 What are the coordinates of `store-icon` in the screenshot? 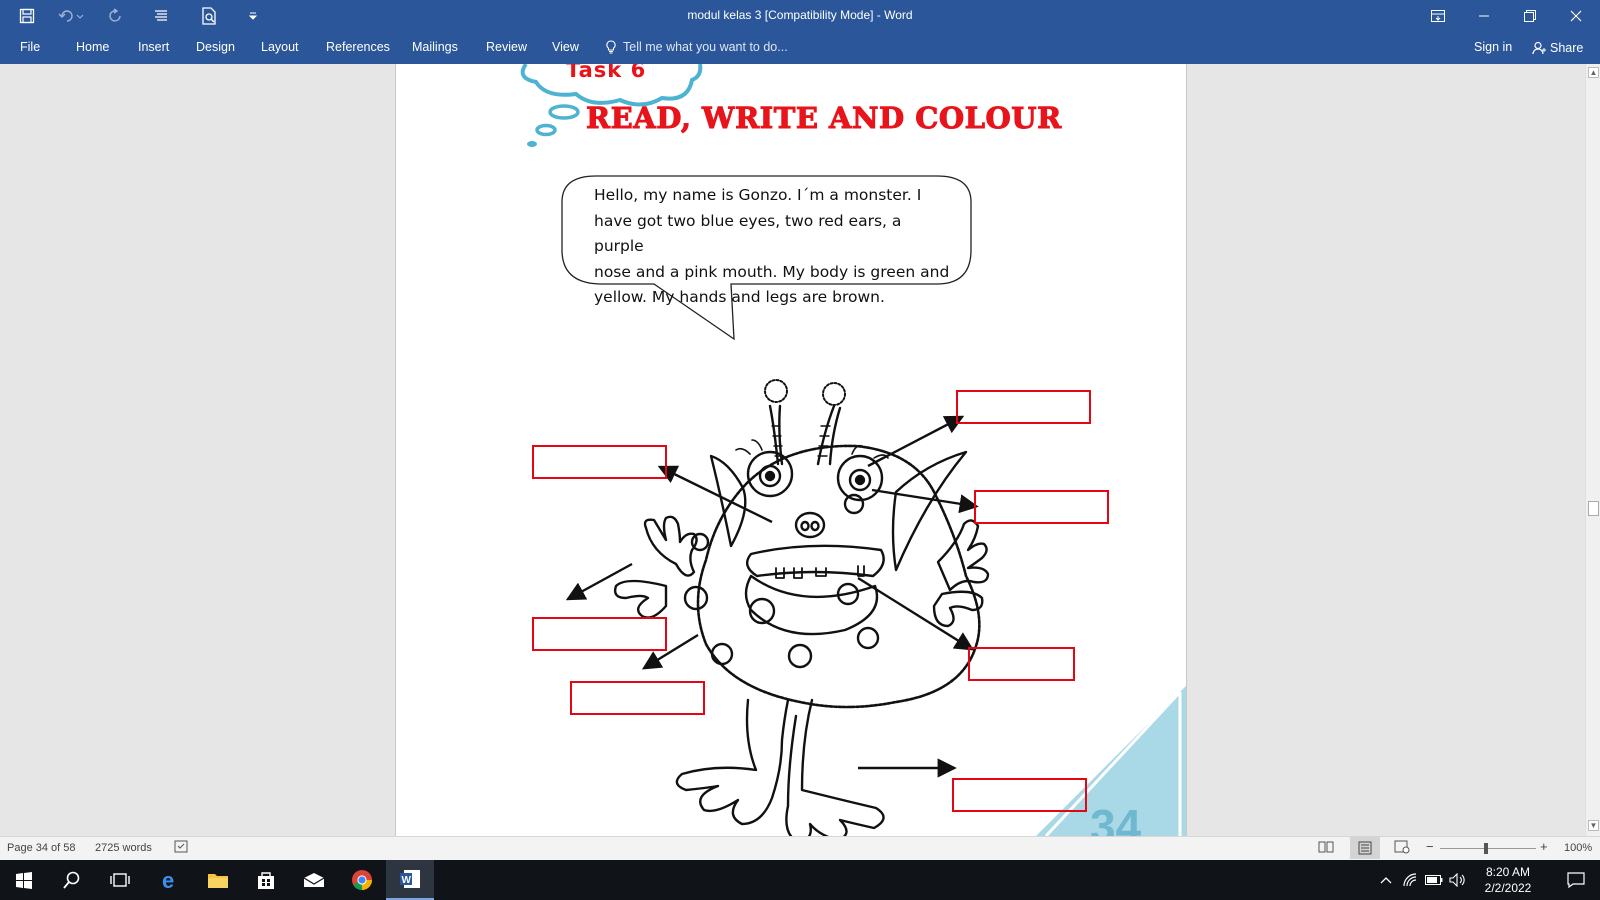 It's located at (266, 880).